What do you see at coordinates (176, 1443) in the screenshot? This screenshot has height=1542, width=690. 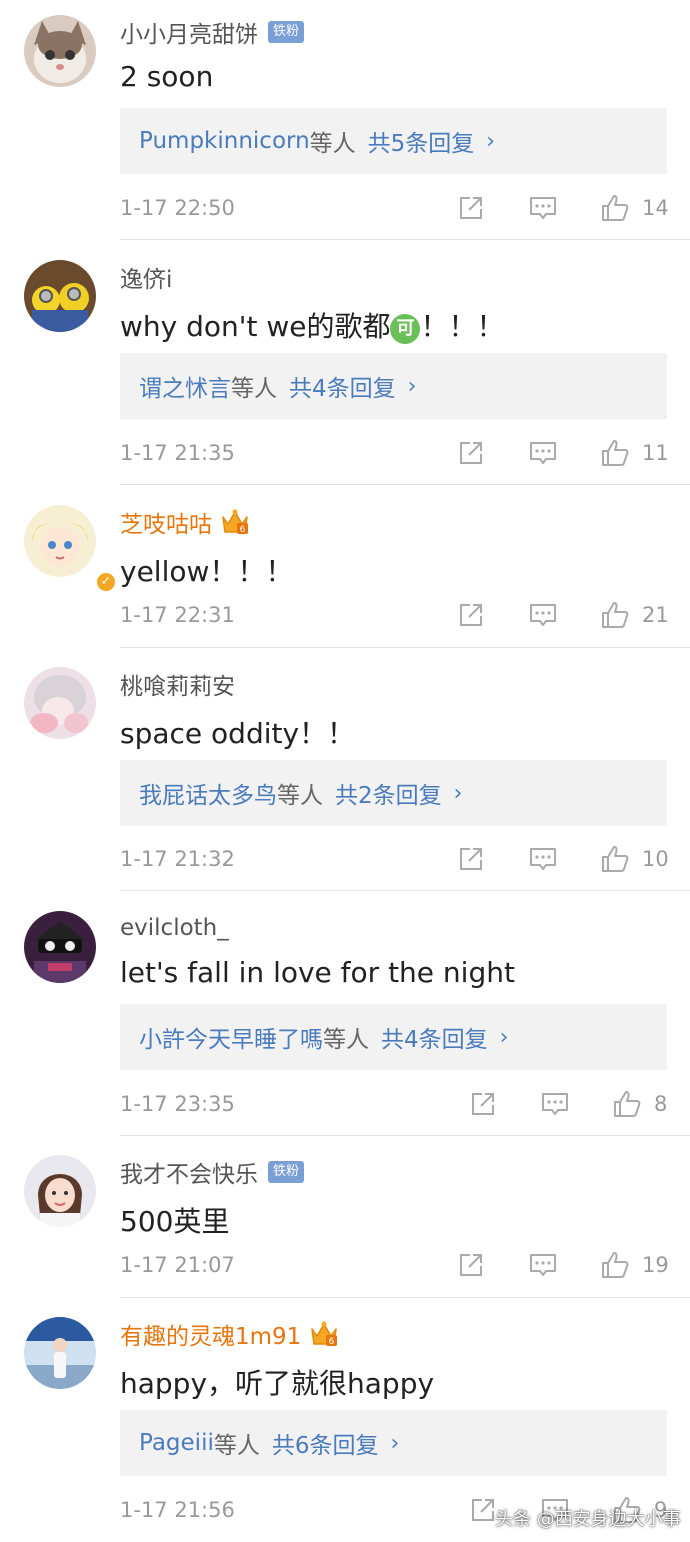 I see `reply-users: Pageiii` at bounding box center [176, 1443].